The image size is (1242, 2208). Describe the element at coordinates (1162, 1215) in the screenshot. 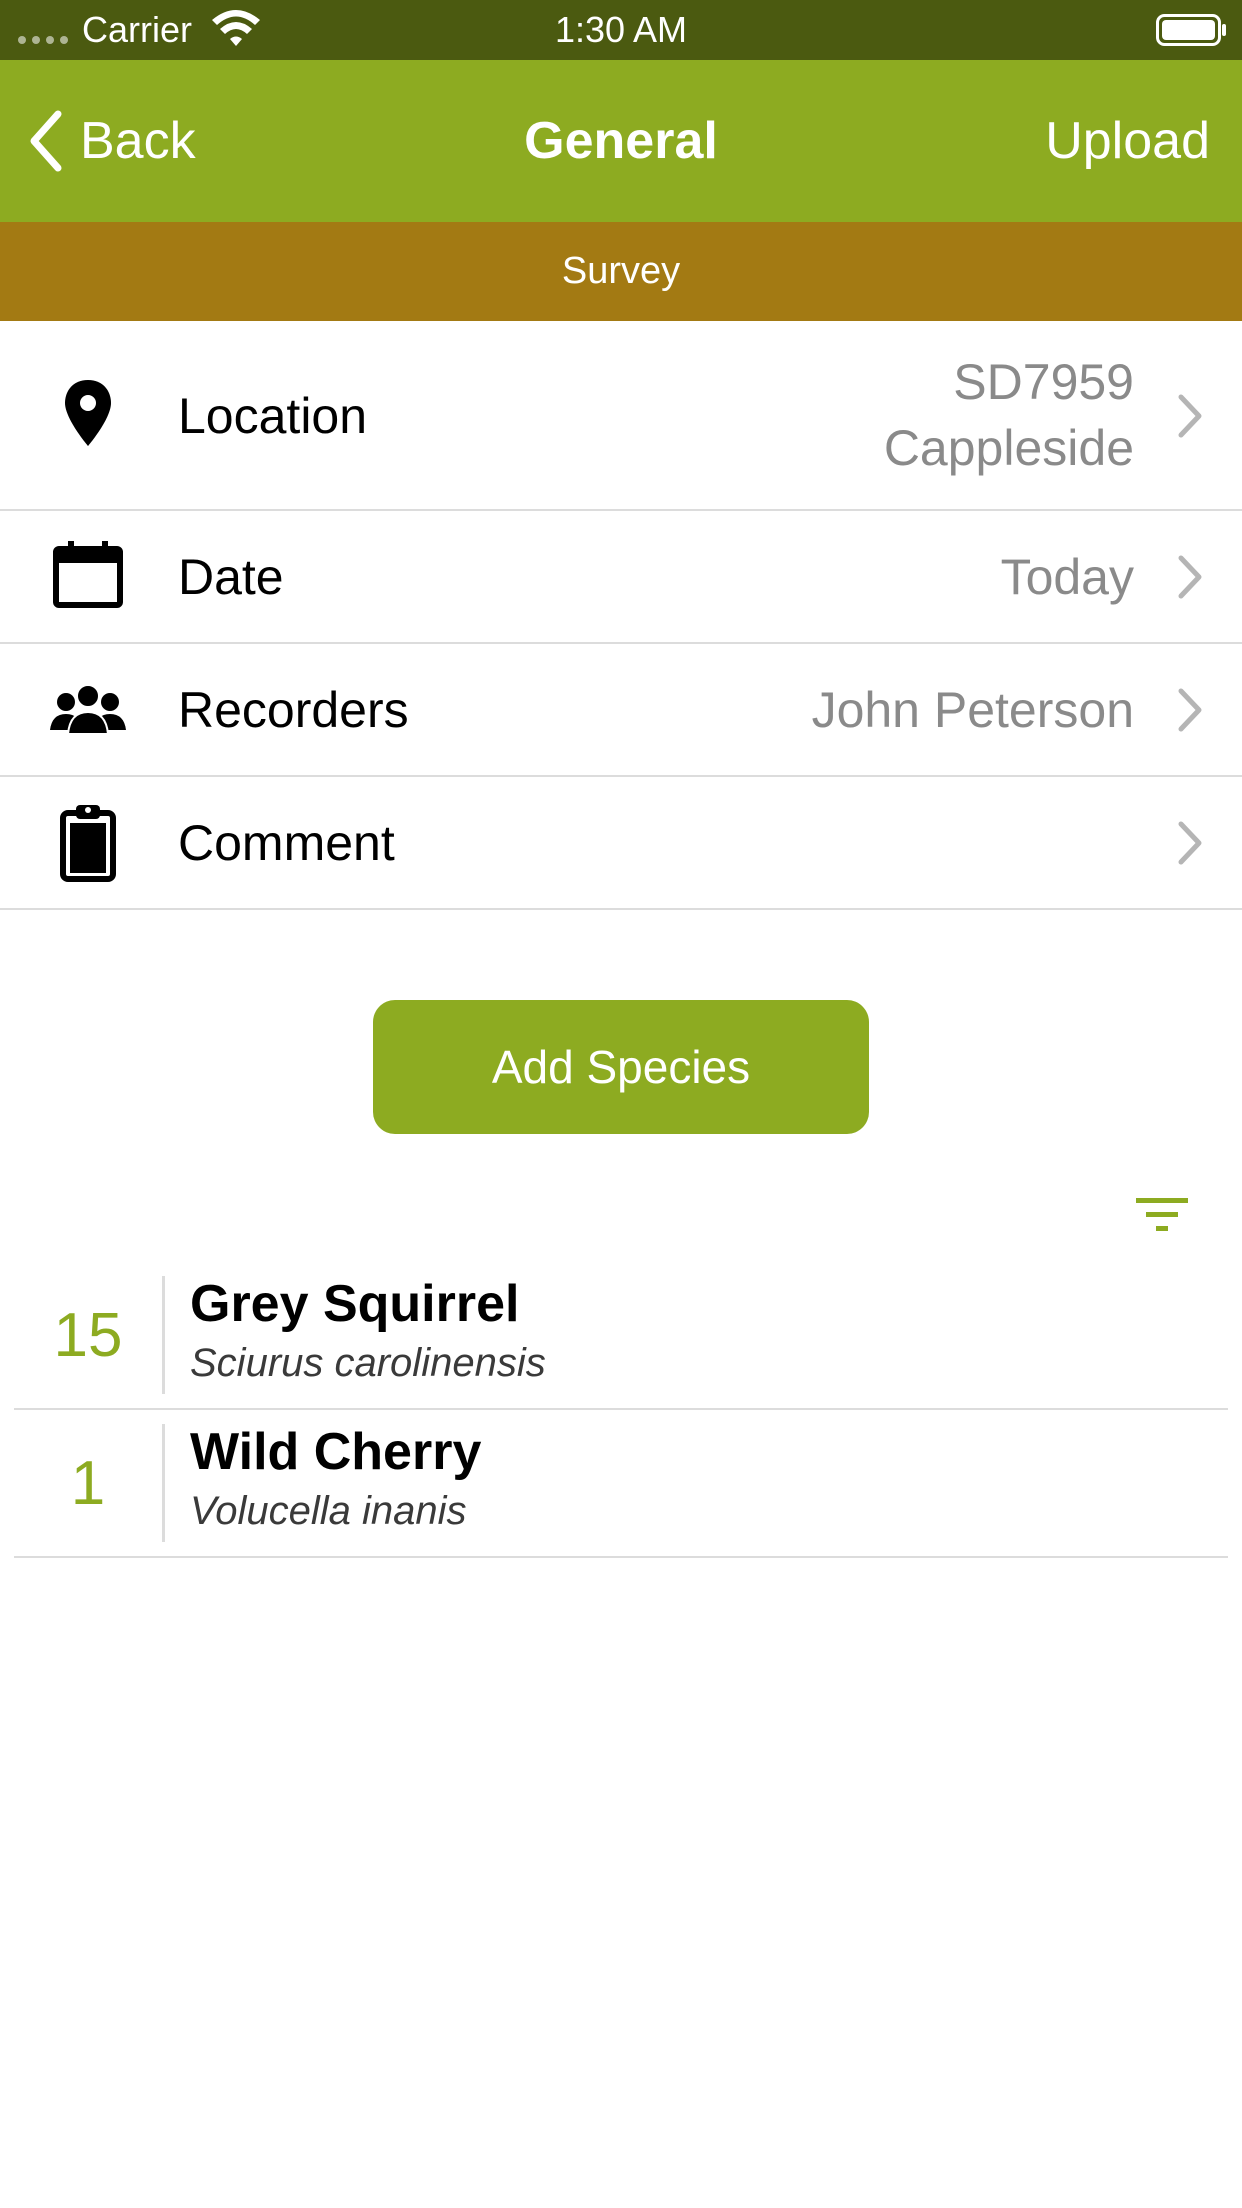

I see `filter-icon` at that location.